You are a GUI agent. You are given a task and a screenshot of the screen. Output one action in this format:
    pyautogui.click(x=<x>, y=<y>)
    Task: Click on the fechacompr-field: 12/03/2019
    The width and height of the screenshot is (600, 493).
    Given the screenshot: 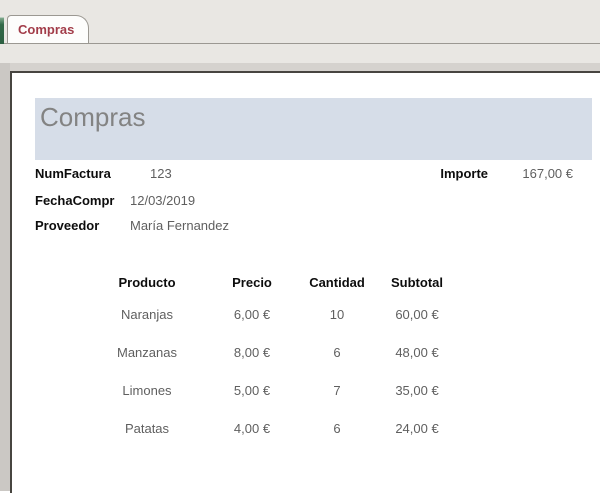 What is the action you would take?
    pyautogui.click(x=162, y=200)
    